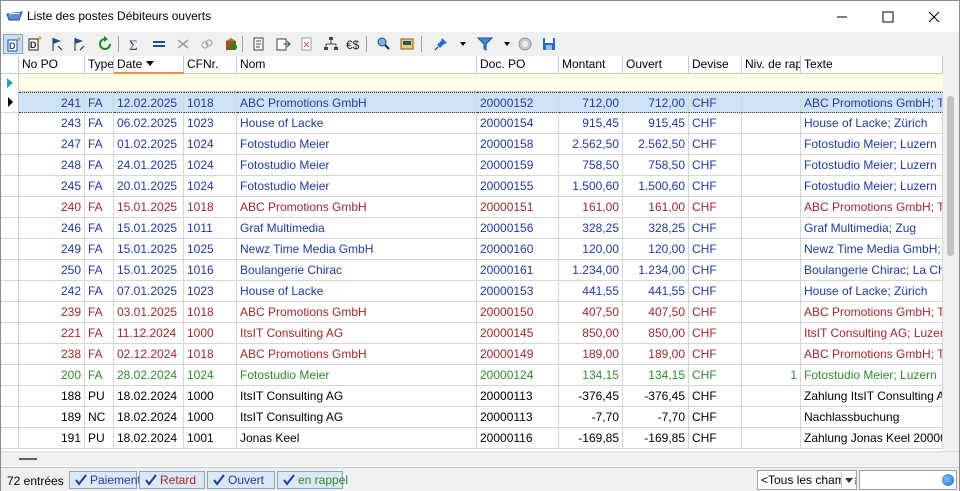  I want to click on cell-doc: 20000153, so click(518, 291).